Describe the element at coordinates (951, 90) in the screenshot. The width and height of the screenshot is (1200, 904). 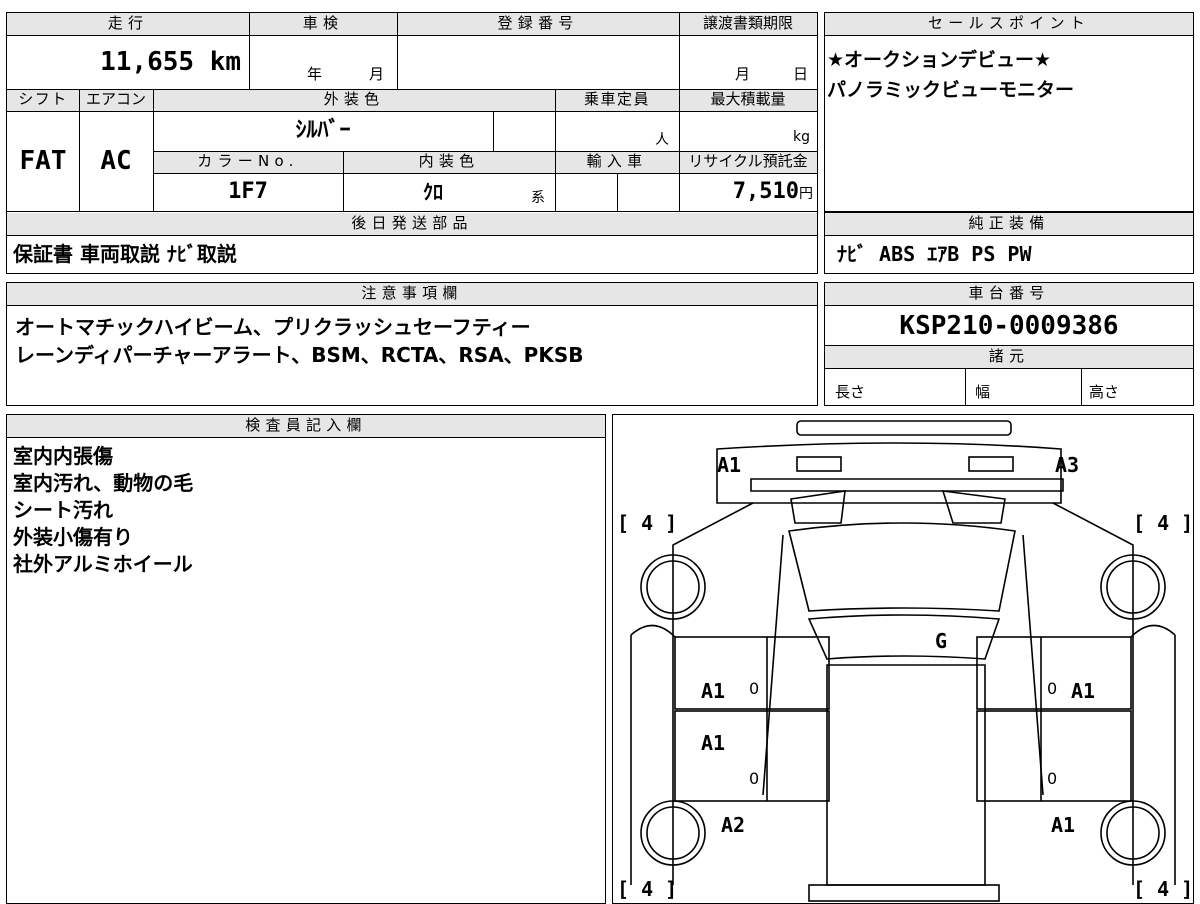
I see `sales-point-line: パノラミックビューモニター` at that location.